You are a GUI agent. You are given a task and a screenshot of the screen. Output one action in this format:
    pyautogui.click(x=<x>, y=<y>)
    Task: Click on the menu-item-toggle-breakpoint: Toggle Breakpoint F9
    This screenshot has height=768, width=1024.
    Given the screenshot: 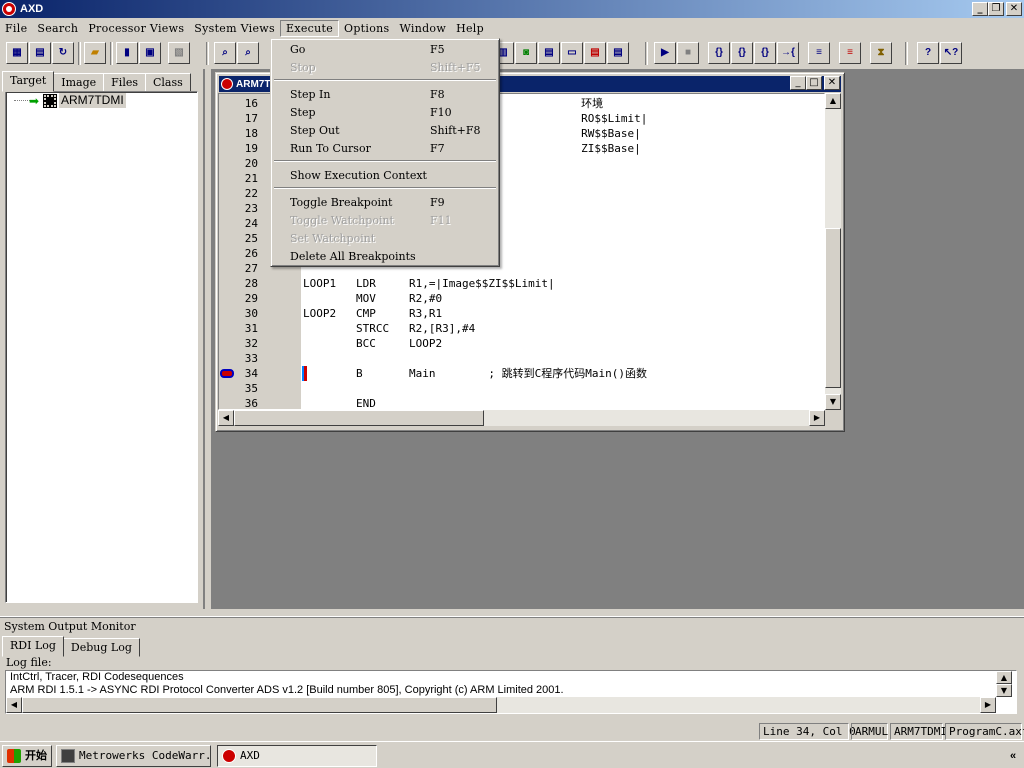 What is the action you would take?
    pyautogui.click(x=385, y=203)
    